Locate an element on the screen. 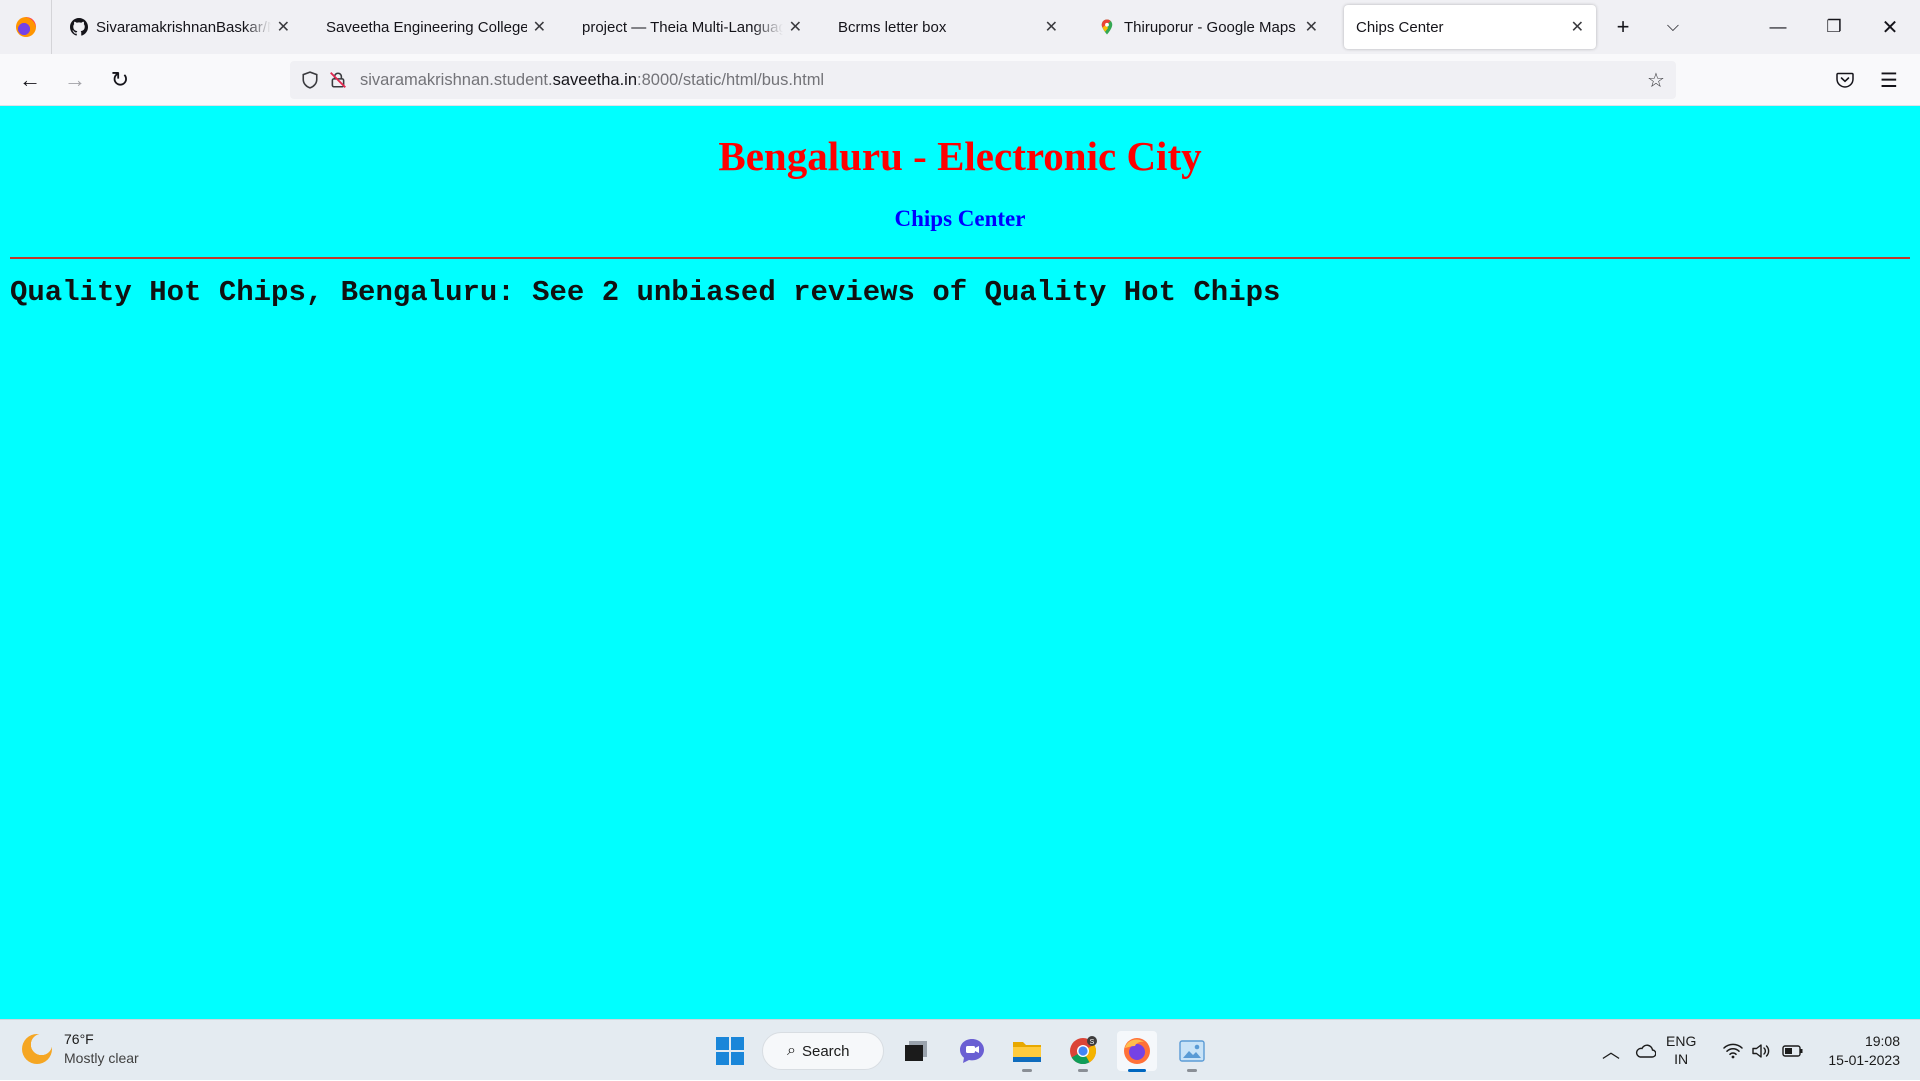 This screenshot has width=1920, height=1081. firefox-taskbar-button is located at coordinates (1137, 1051).